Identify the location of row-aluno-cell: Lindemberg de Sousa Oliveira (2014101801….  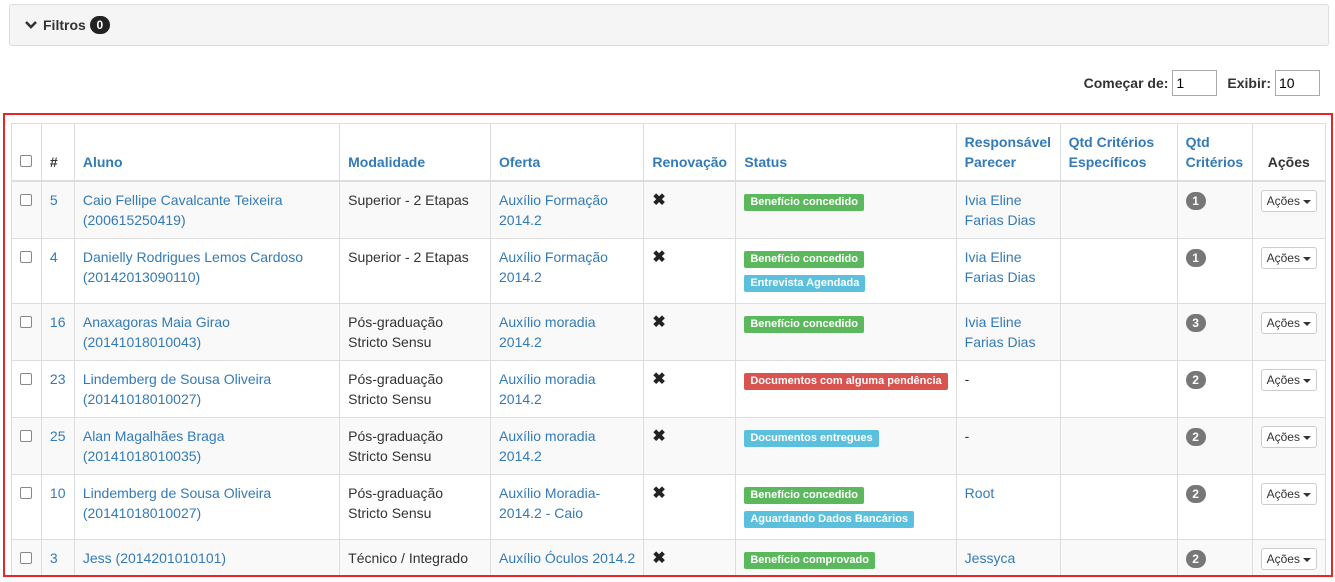
(207, 389).